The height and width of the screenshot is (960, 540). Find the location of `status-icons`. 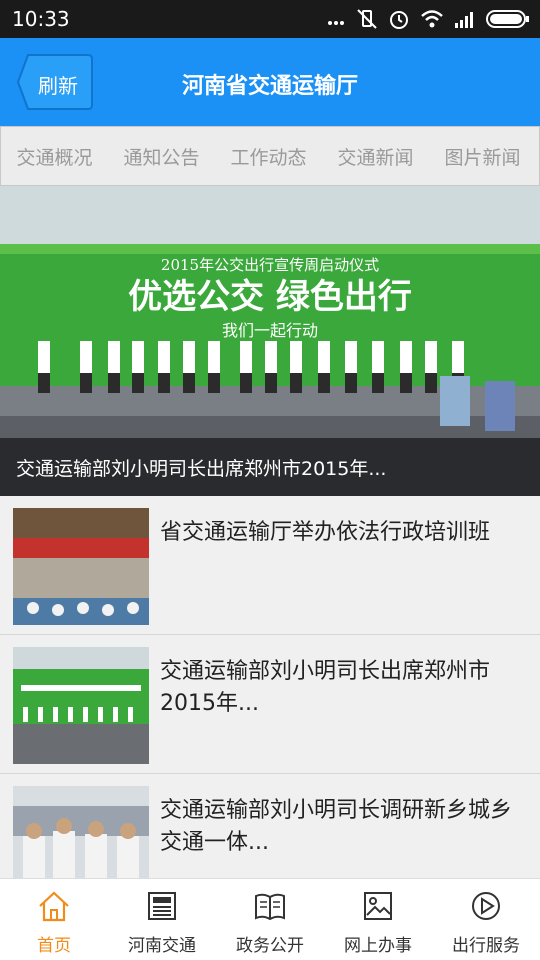

status-icons is located at coordinates (428, 19).